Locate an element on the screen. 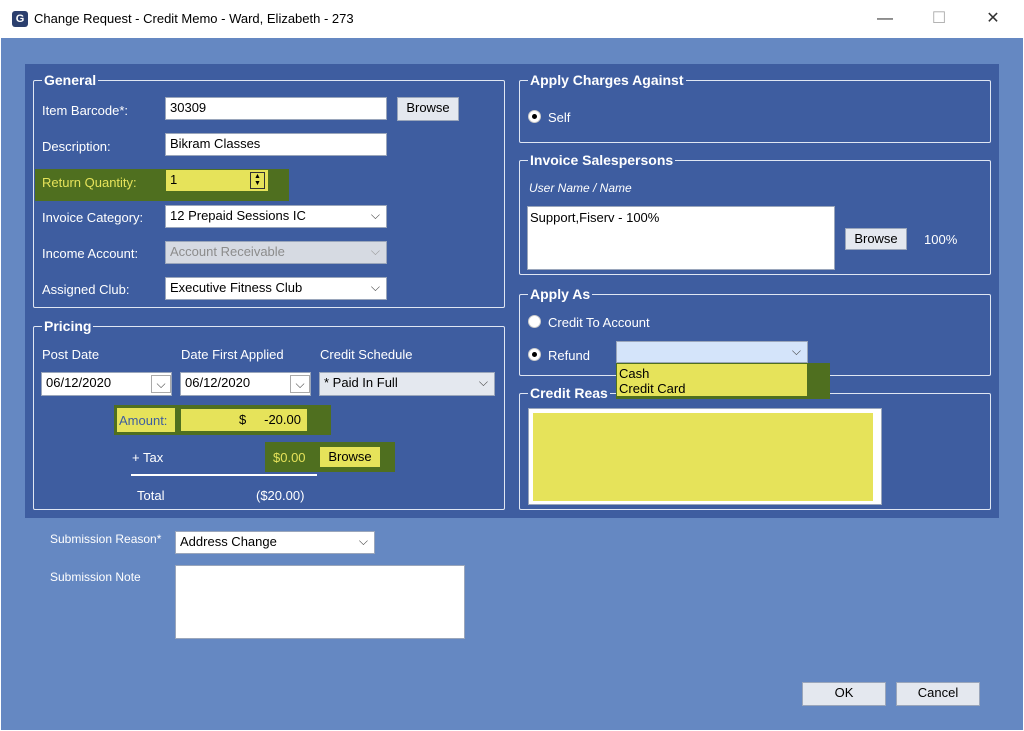  date-first-applied-label: Date First Applied is located at coordinates (232, 354).